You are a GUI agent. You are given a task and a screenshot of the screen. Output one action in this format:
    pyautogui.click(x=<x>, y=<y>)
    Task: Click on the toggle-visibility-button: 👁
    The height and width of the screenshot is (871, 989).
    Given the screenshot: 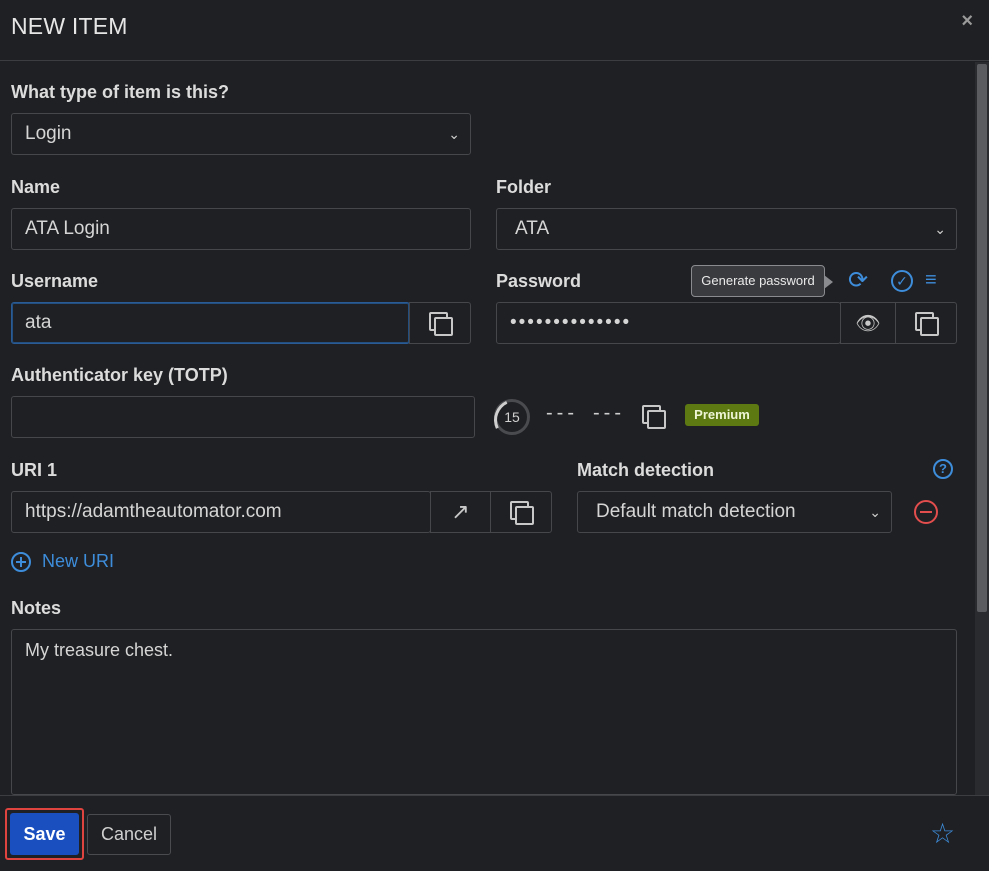 What is the action you would take?
    pyautogui.click(x=868, y=323)
    